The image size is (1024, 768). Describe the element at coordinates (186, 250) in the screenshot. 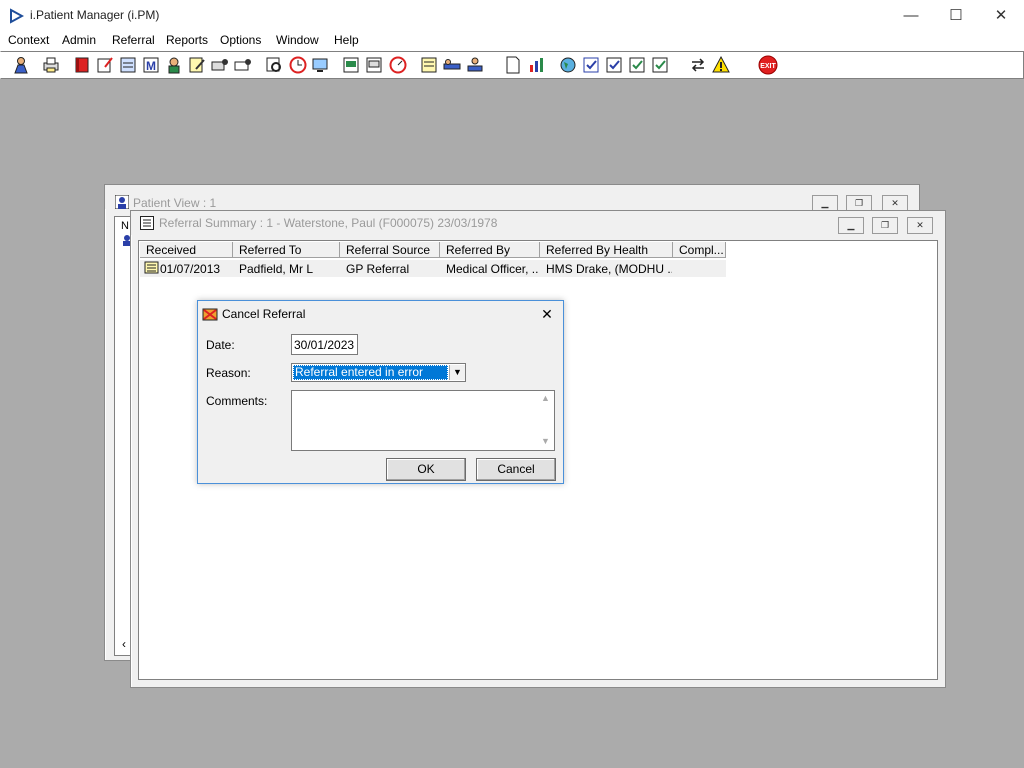

I see `column-header-received: Received` at that location.